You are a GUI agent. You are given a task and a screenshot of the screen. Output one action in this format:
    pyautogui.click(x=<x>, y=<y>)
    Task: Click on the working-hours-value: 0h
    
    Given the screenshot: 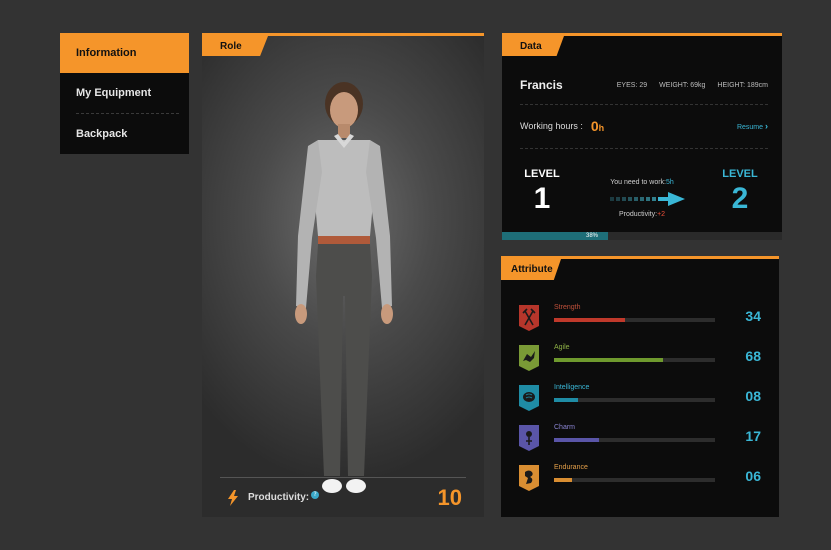 What is the action you would take?
    pyautogui.click(x=597, y=126)
    